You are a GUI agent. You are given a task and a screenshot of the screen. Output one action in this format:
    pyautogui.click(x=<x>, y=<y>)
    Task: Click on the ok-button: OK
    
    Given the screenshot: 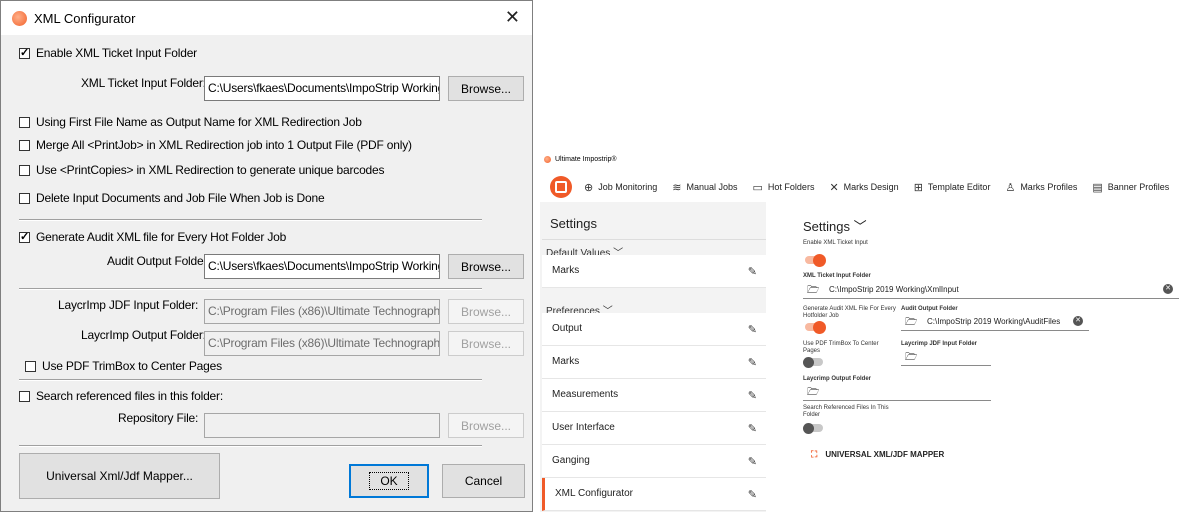 What is the action you would take?
    pyautogui.click(x=389, y=481)
    